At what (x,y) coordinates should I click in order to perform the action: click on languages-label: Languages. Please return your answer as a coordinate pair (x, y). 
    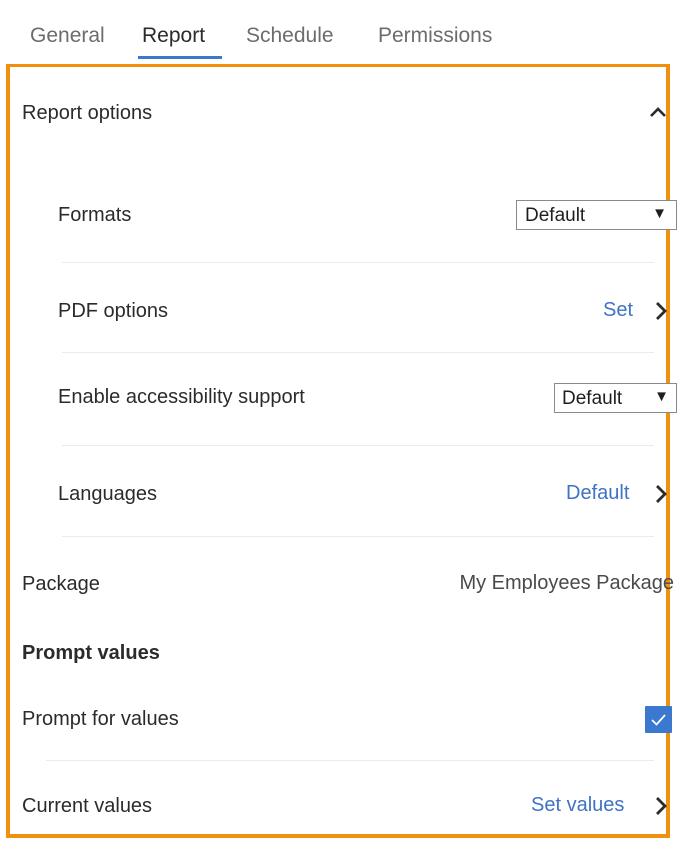
    Looking at the image, I should click on (107, 494).